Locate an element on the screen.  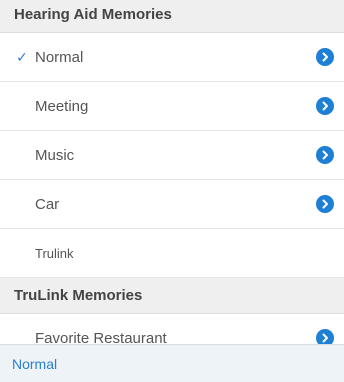
checkmark-icon: ✓ is located at coordinates (22, 56).